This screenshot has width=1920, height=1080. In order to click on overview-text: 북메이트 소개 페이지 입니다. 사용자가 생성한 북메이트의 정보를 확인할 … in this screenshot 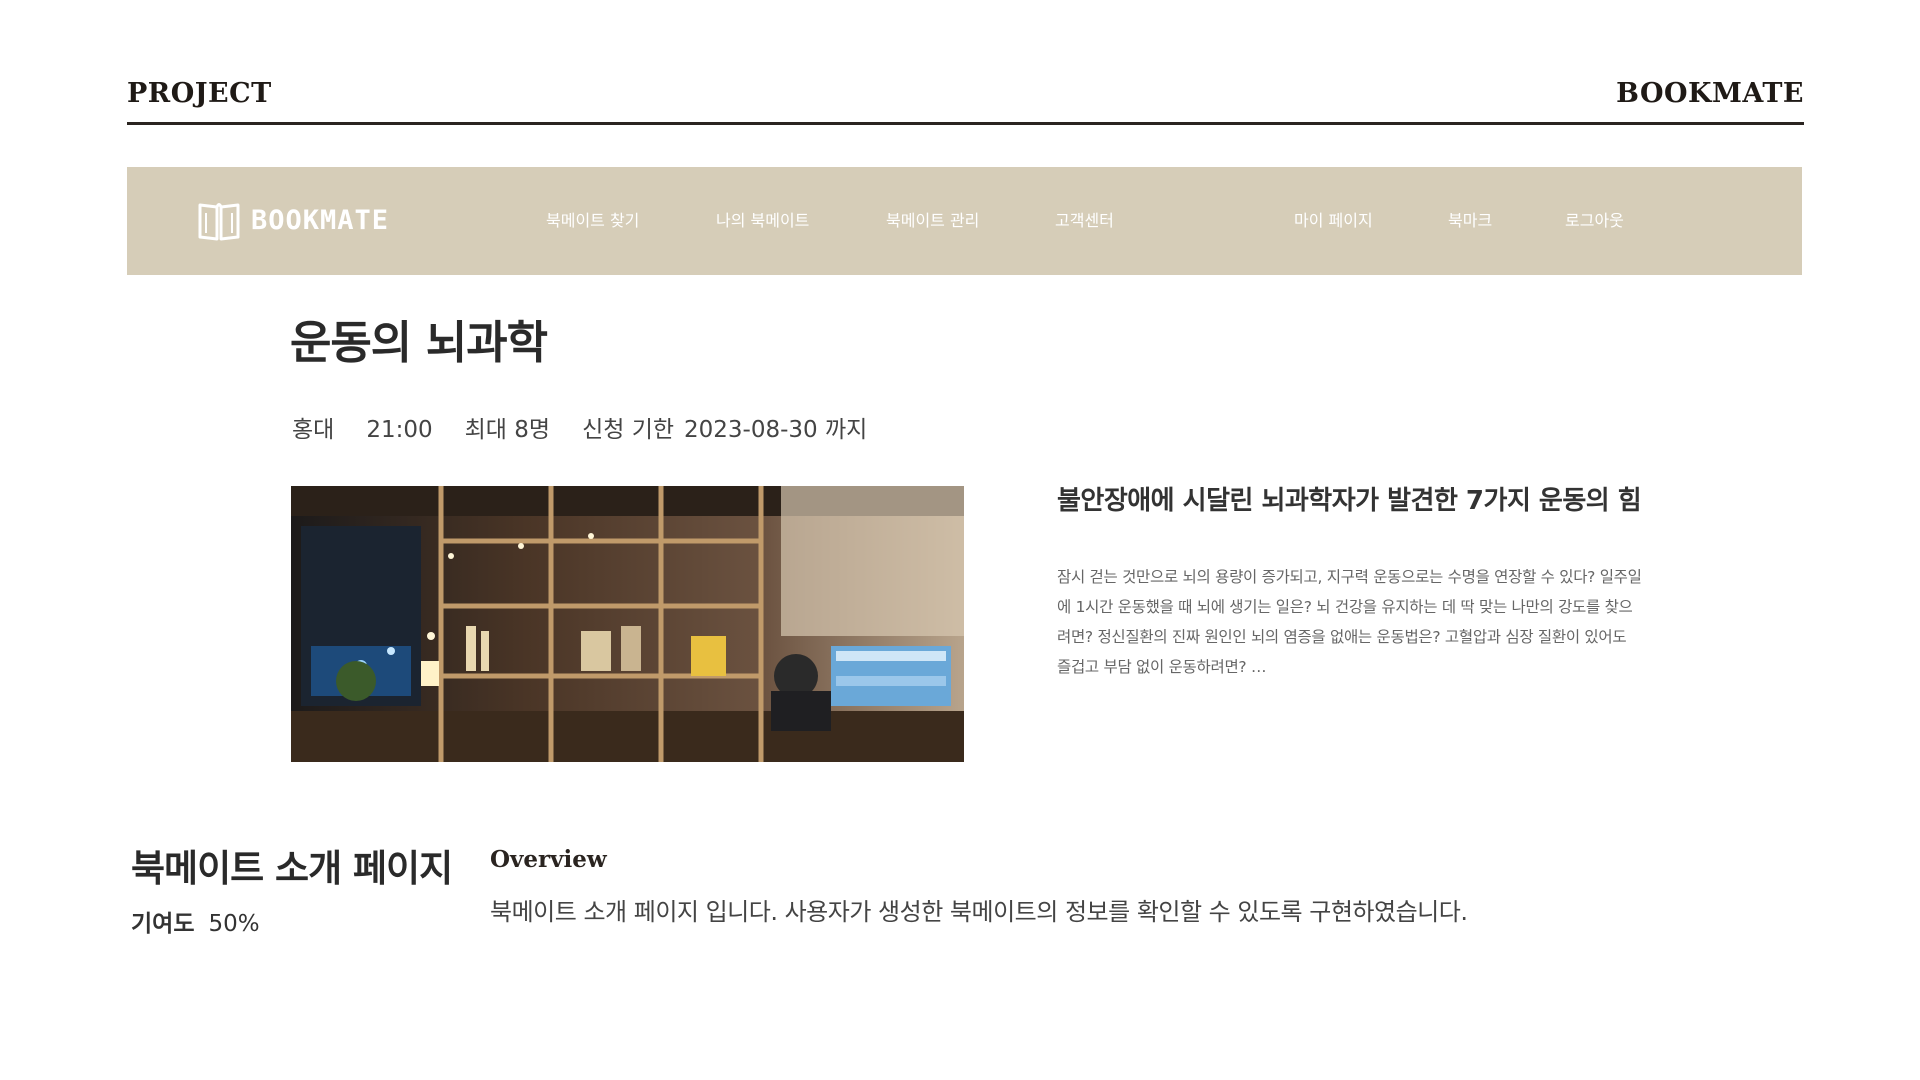, I will do `click(979, 912)`.